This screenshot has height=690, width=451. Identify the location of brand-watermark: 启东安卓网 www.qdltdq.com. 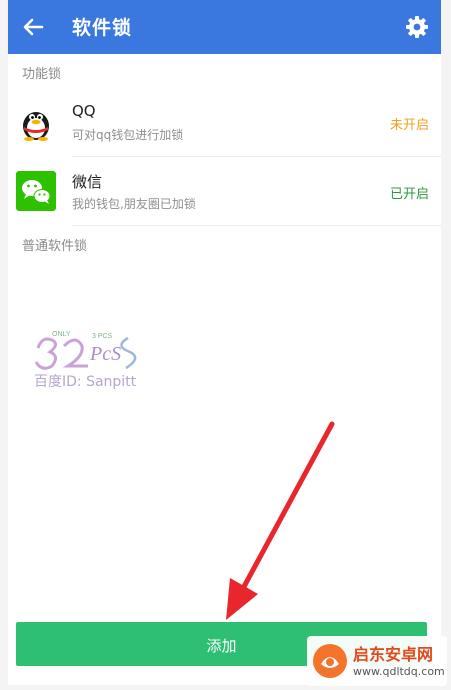
(377, 661).